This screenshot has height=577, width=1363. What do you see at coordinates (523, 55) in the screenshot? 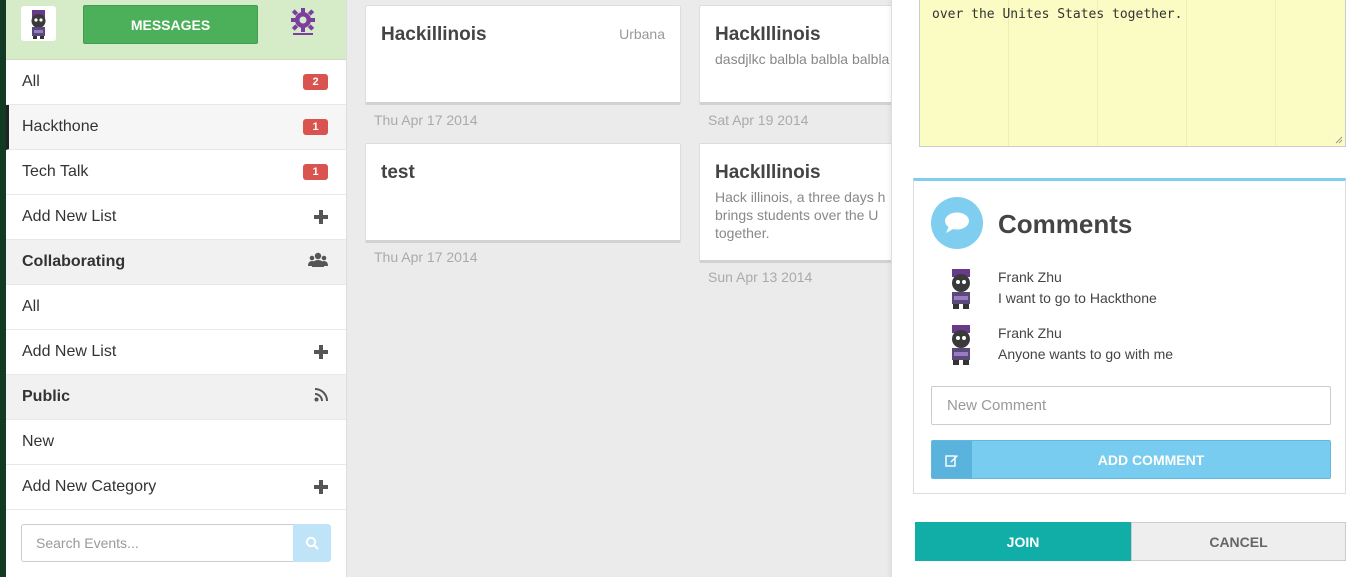
I see `event-card: Hackillinois Urbana` at bounding box center [523, 55].